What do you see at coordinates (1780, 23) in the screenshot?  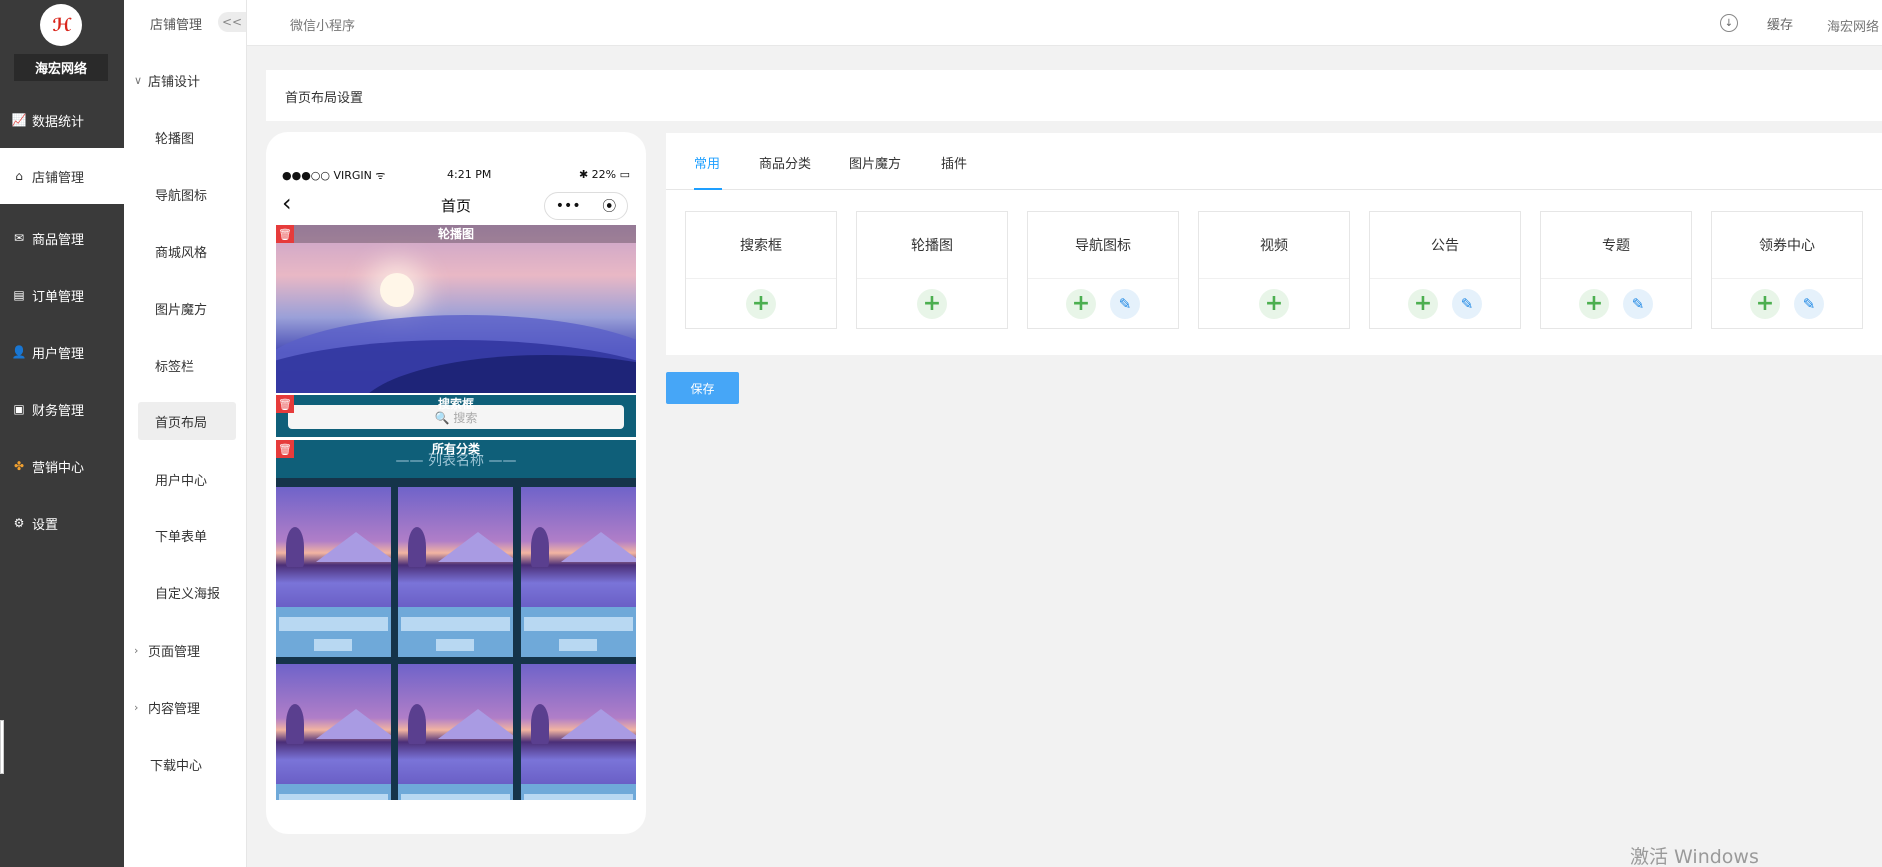 I see `cache-button: 缓存` at bounding box center [1780, 23].